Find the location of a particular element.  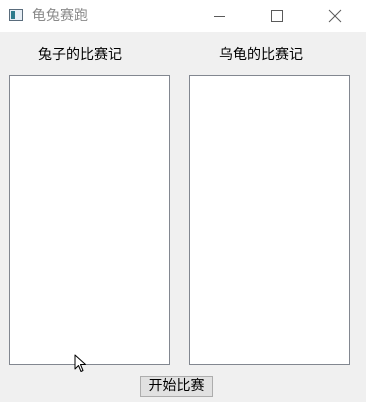

close-button is located at coordinates (334, 16).